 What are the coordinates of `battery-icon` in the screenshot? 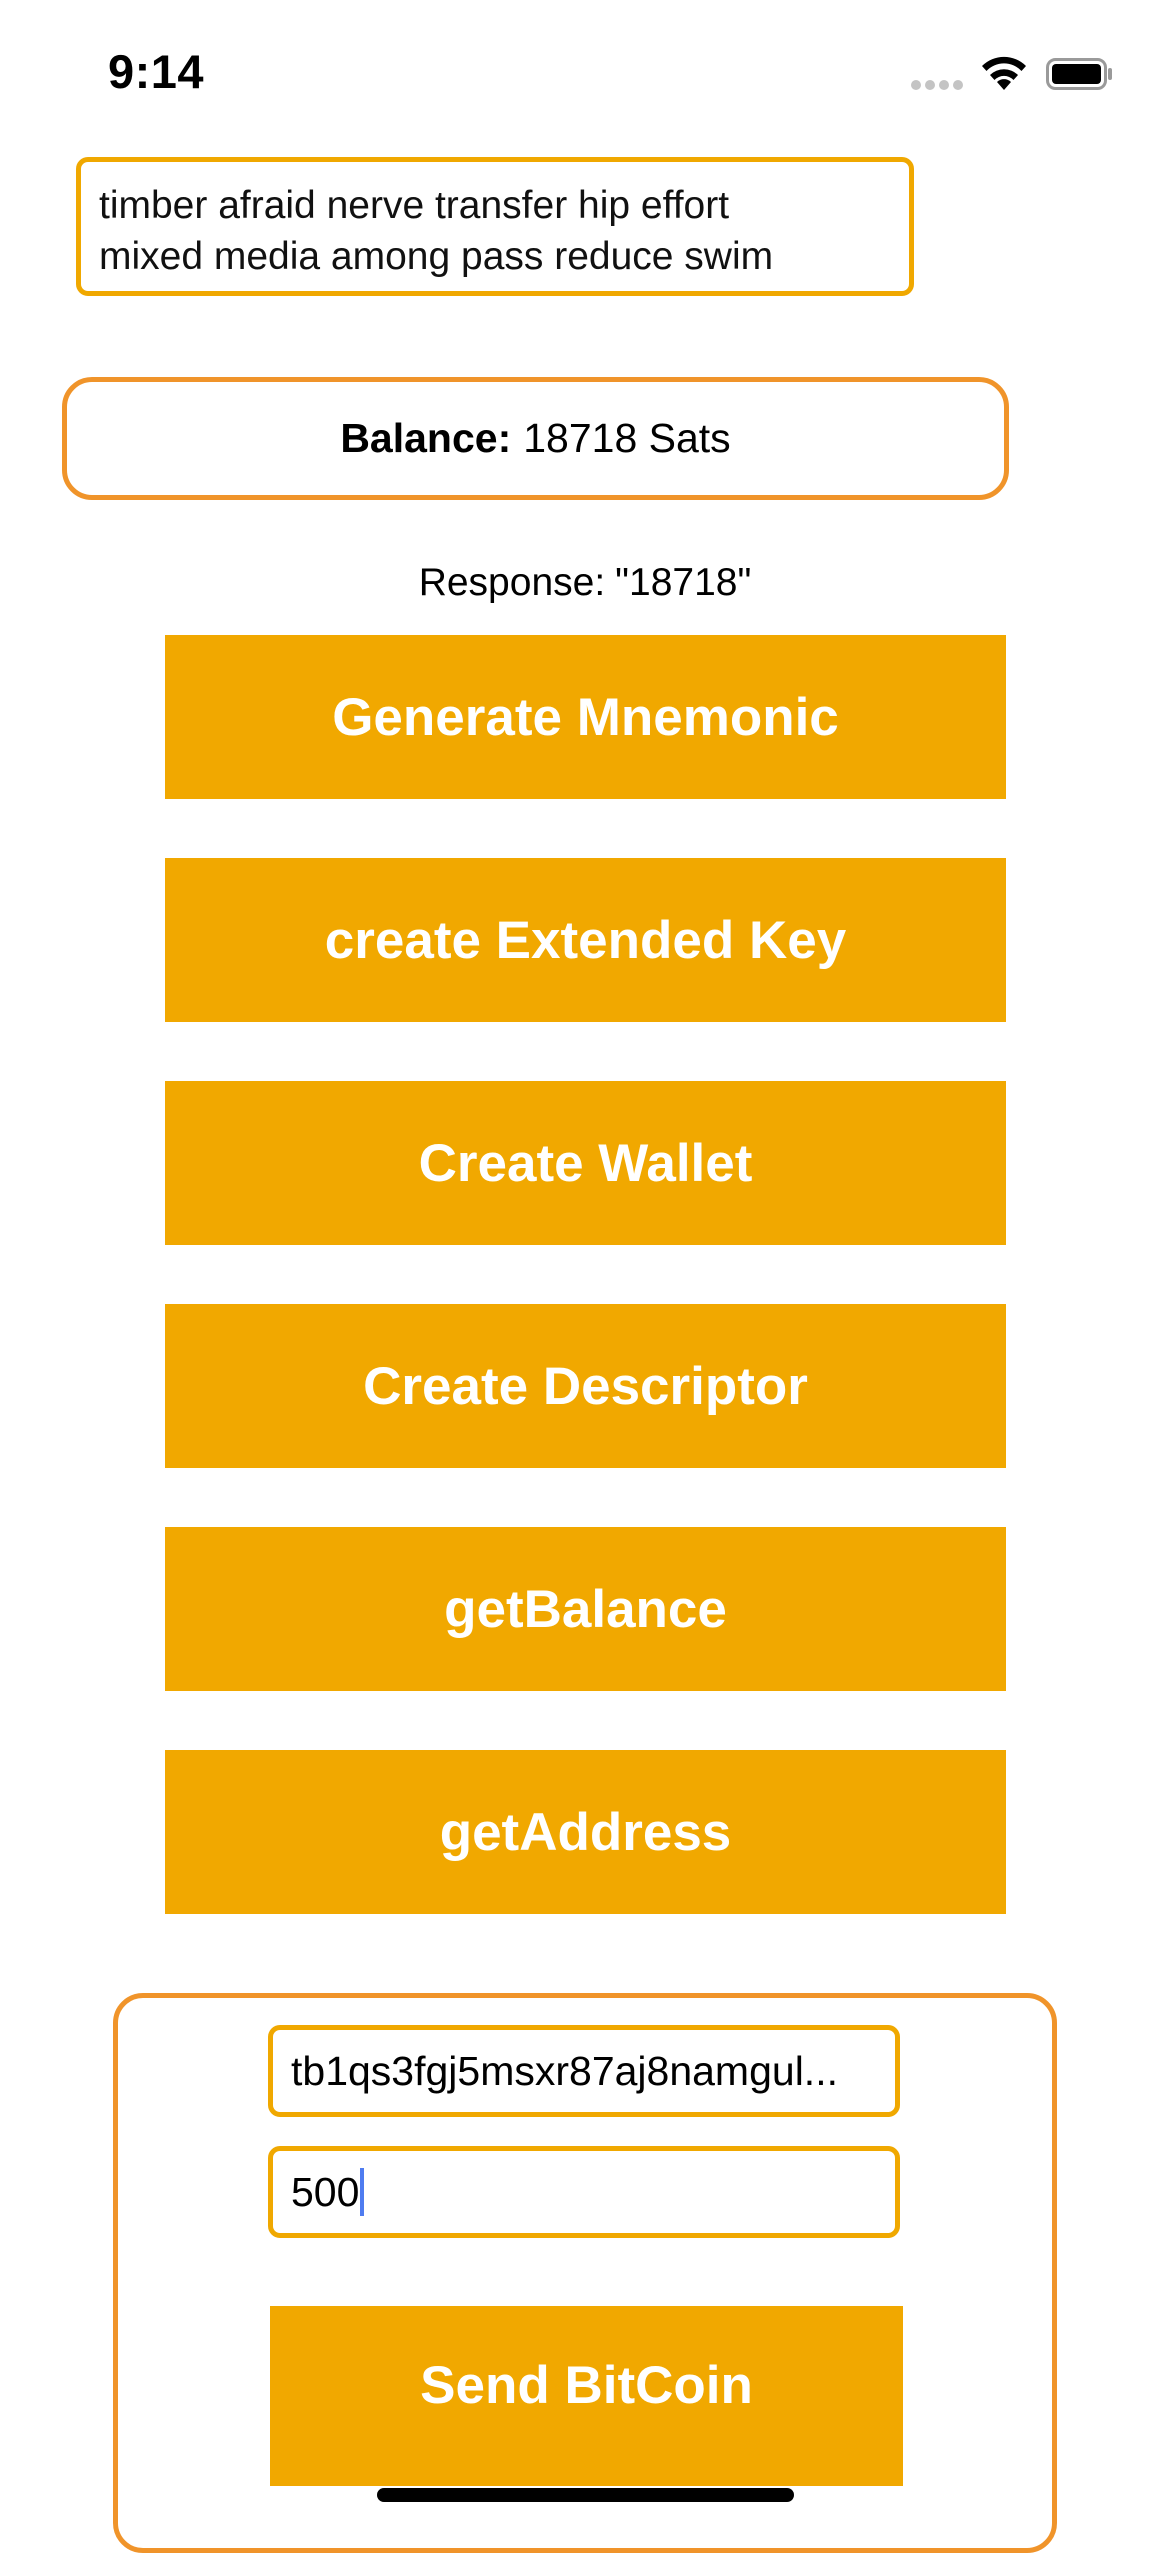 It's located at (1079, 74).